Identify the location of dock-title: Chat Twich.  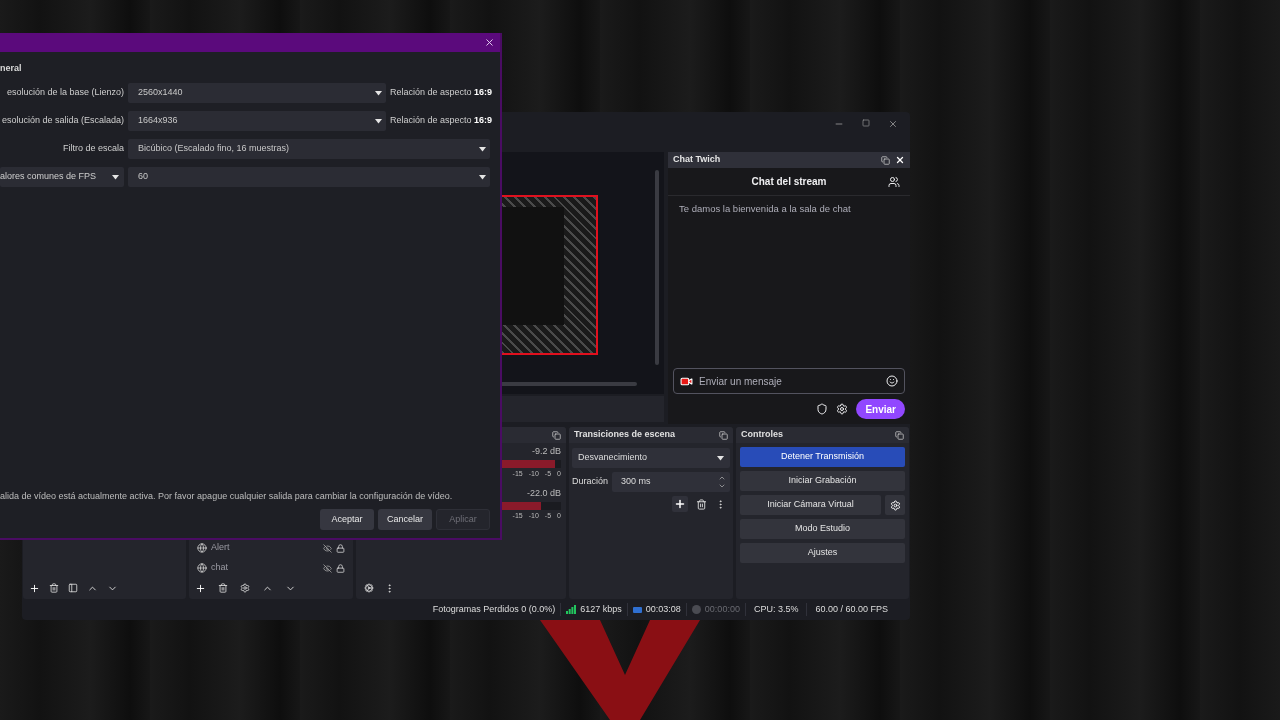
(697, 160).